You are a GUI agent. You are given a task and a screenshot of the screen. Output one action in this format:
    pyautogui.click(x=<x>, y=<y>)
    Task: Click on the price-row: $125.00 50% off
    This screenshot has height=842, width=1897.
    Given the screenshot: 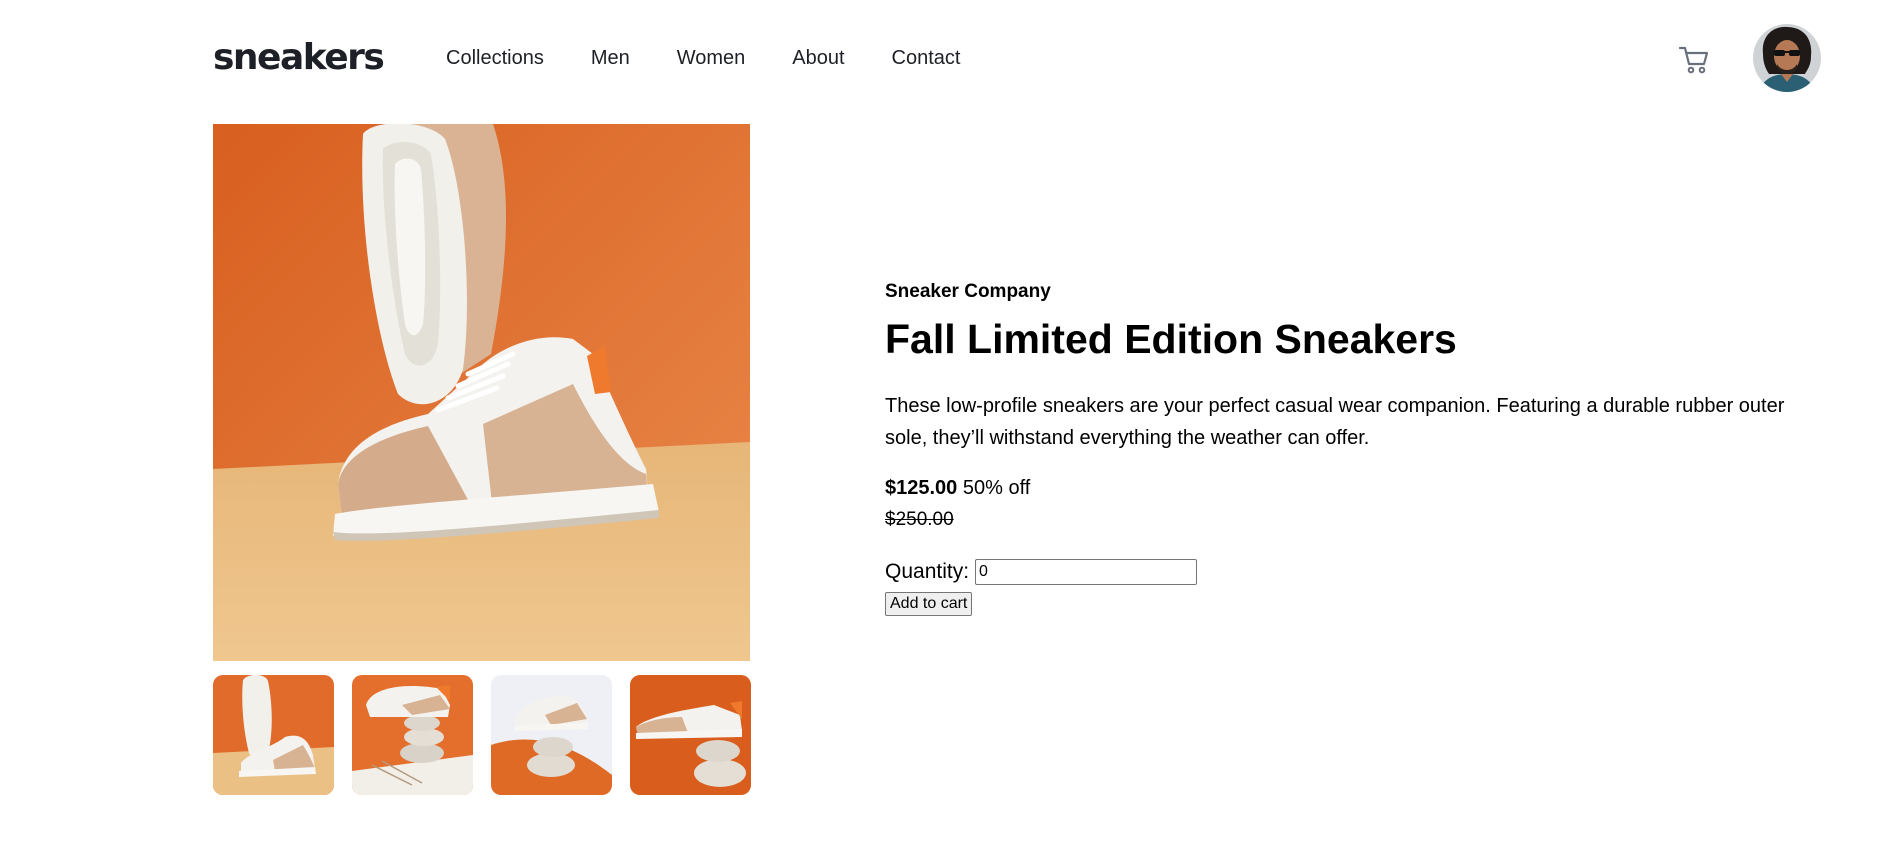 What is the action you would take?
    pyautogui.click(x=1345, y=488)
    